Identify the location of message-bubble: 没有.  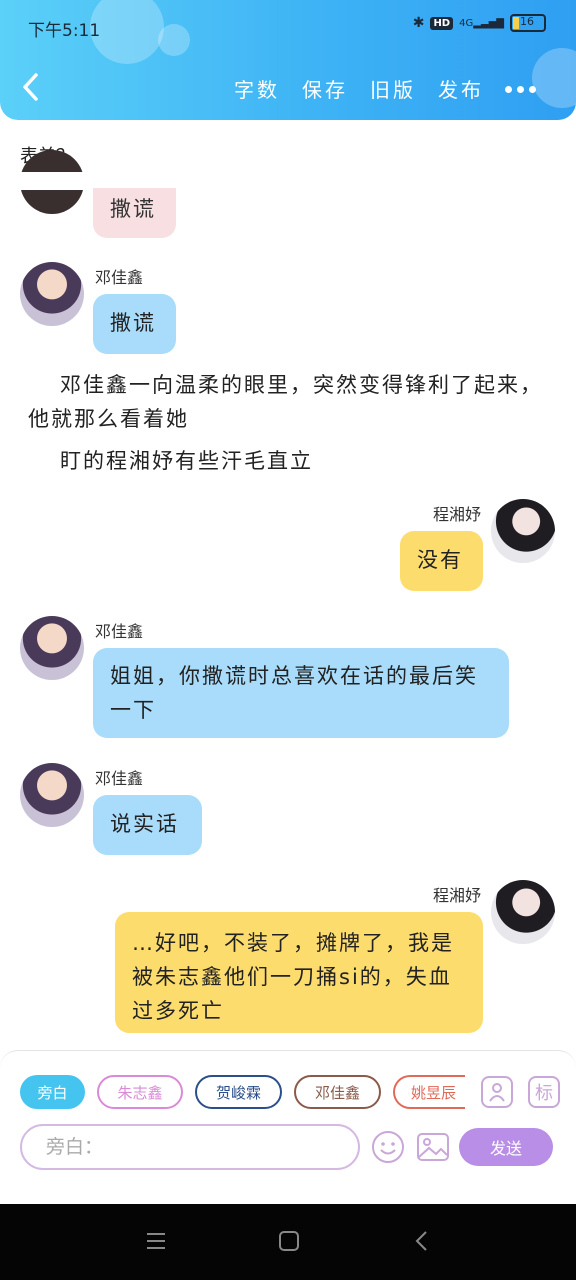
(441, 561).